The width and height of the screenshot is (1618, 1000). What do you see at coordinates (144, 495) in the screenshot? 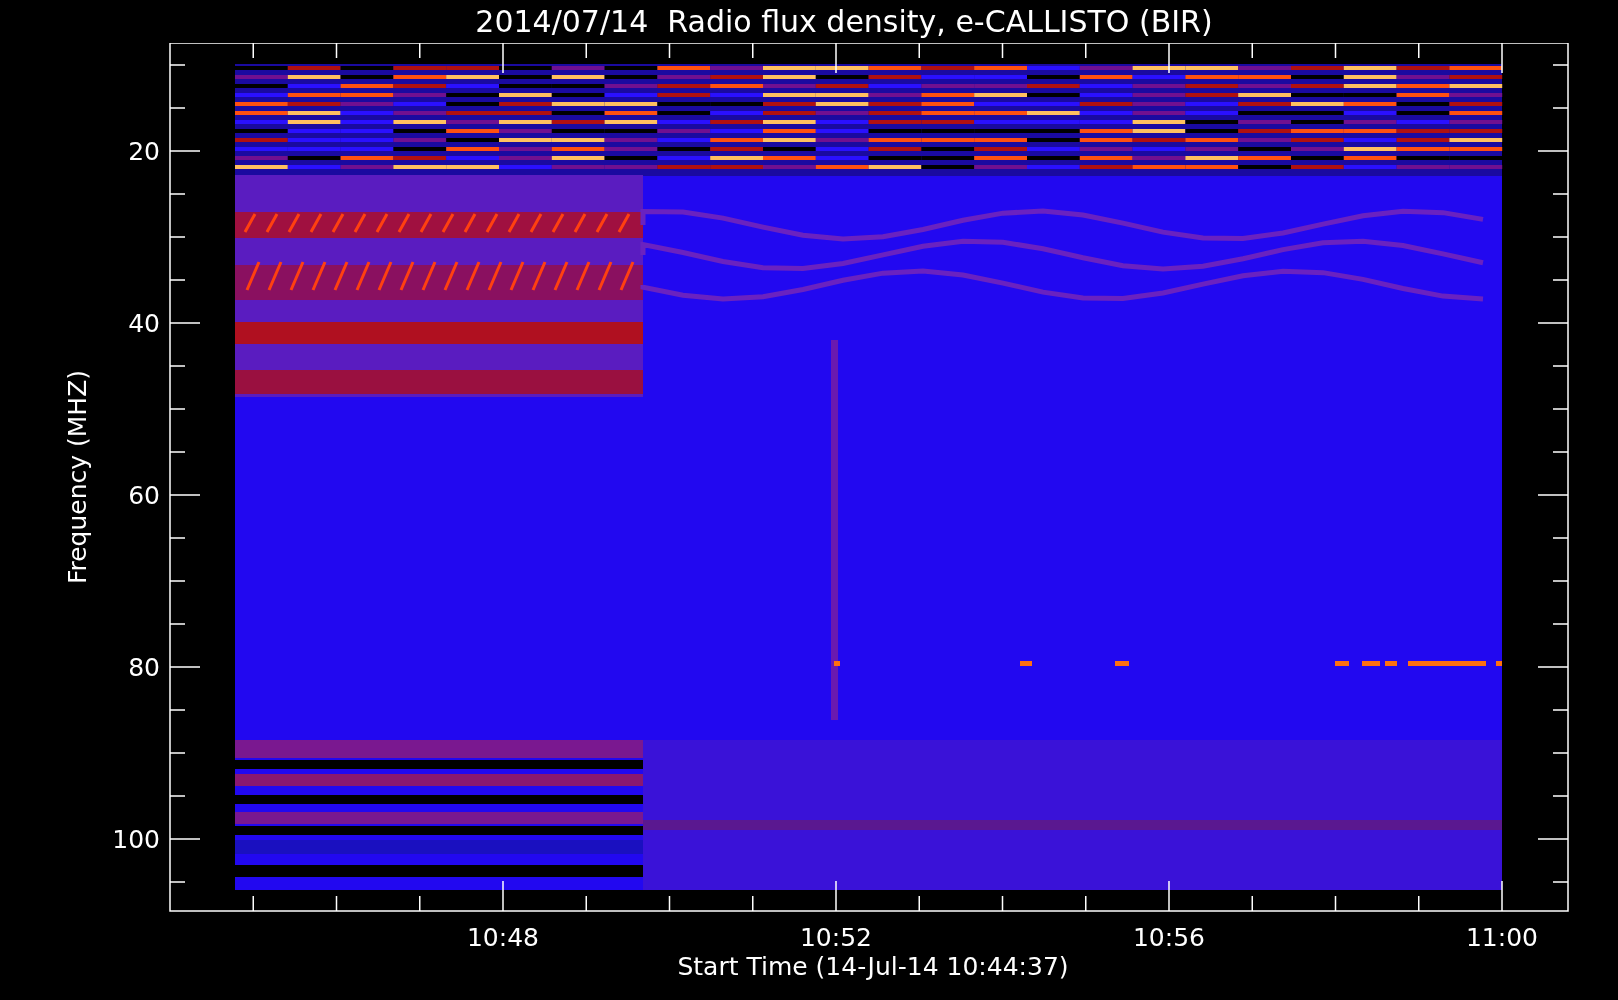
I see `tick-label: 60` at bounding box center [144, 495].